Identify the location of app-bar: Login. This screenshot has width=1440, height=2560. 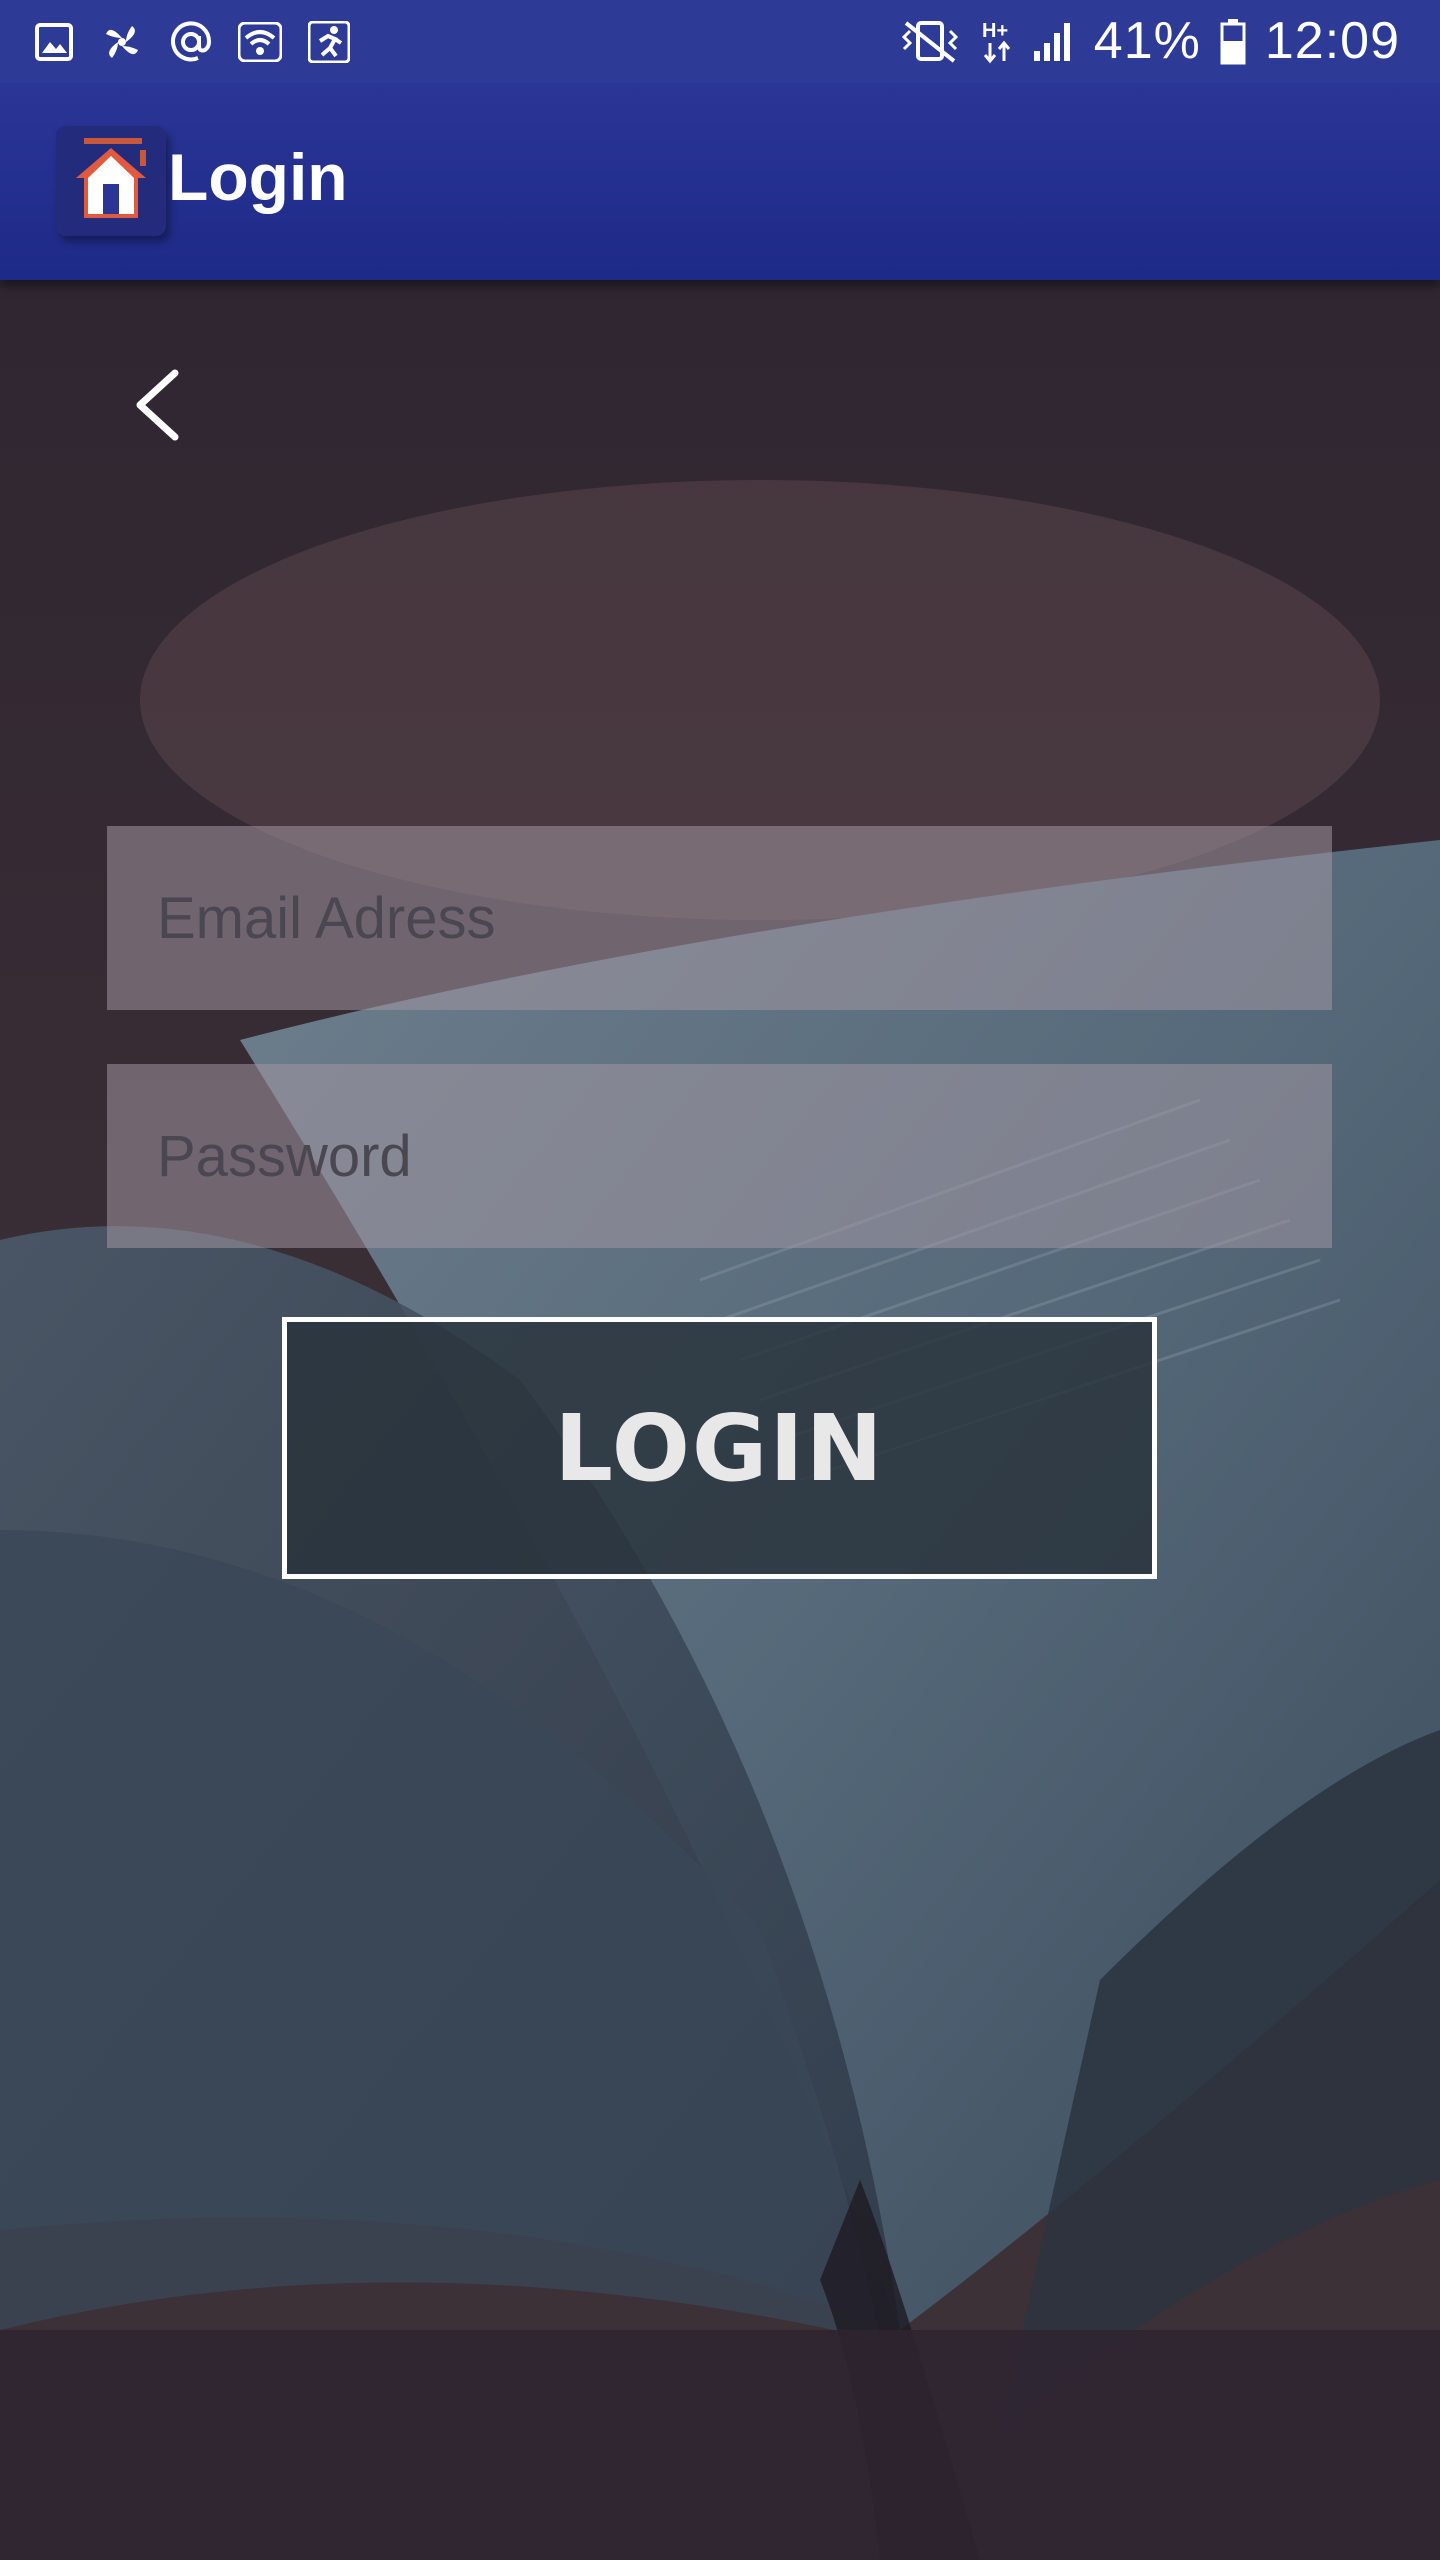
(720, 181).